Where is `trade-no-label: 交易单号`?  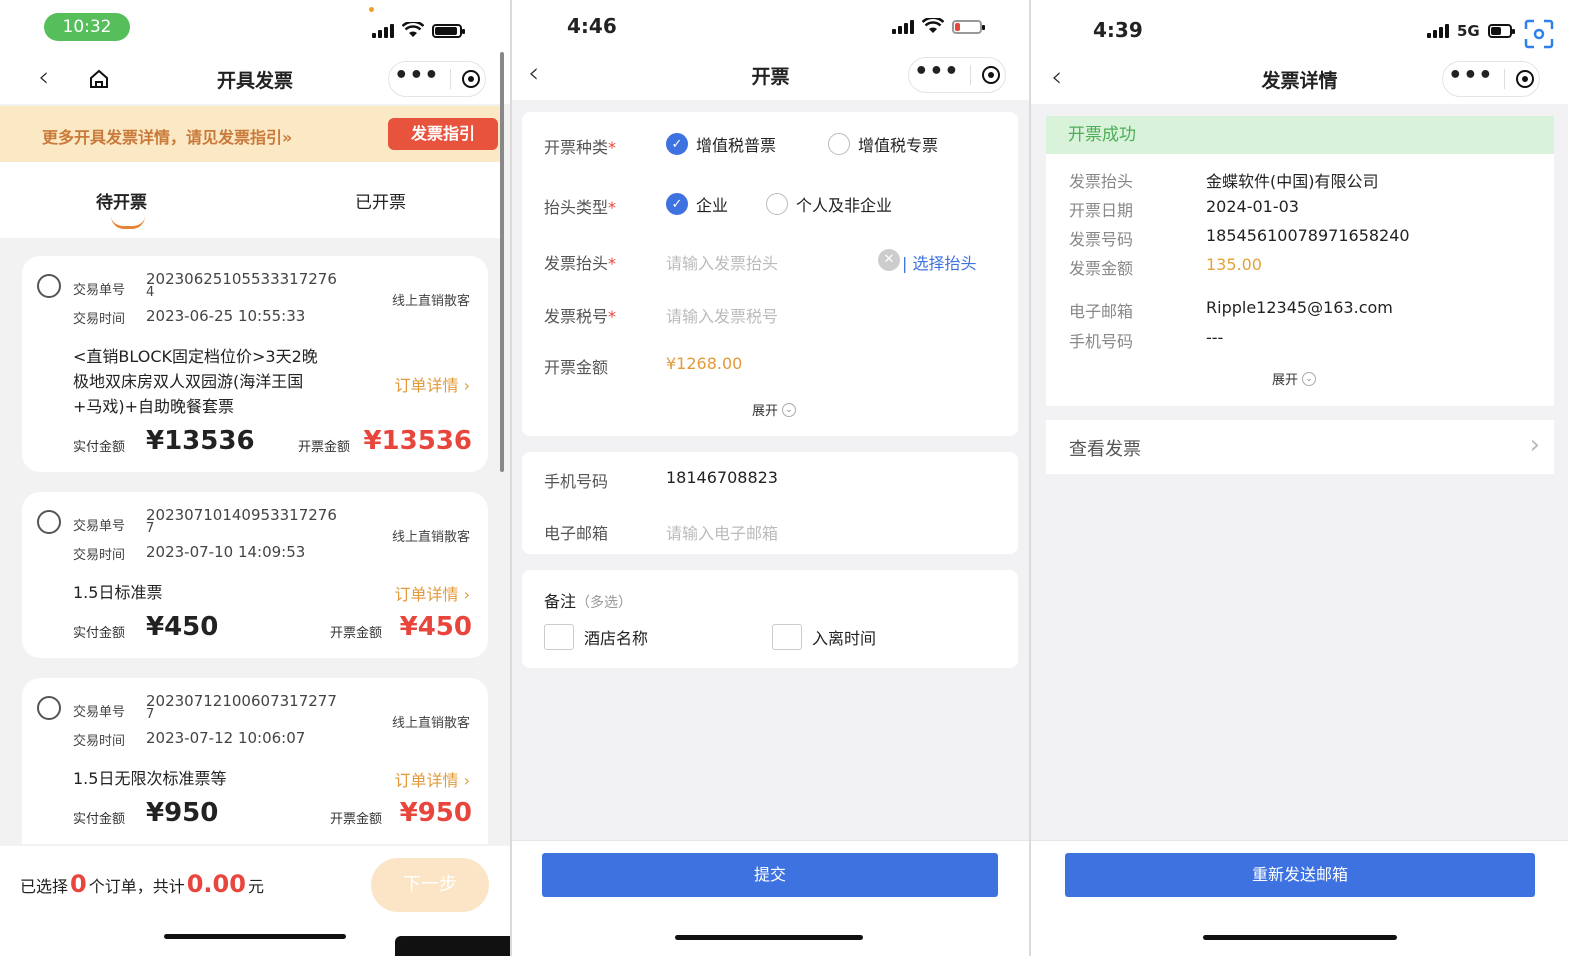 trade-no-label: 交易单号 is located at coordinates (99, 712).